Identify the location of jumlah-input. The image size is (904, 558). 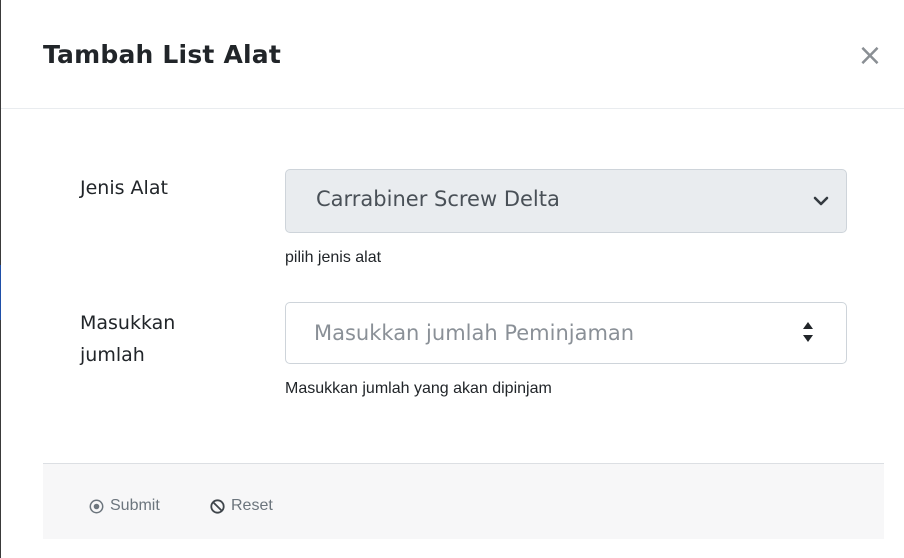
(541, 333).